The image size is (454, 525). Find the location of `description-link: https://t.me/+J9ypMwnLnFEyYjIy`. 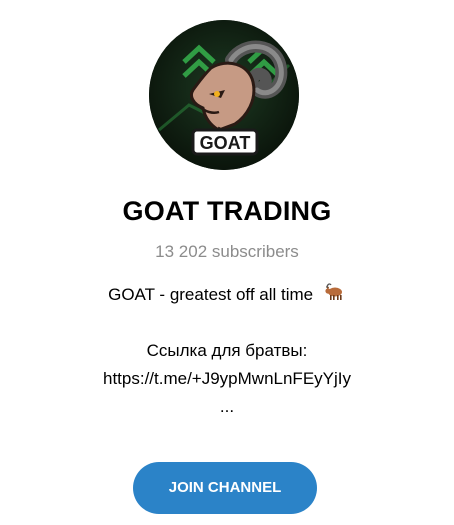

description-link: https://t.me/+J9ypMwnLnFEyYjIy is located at coordinates (227, 379).